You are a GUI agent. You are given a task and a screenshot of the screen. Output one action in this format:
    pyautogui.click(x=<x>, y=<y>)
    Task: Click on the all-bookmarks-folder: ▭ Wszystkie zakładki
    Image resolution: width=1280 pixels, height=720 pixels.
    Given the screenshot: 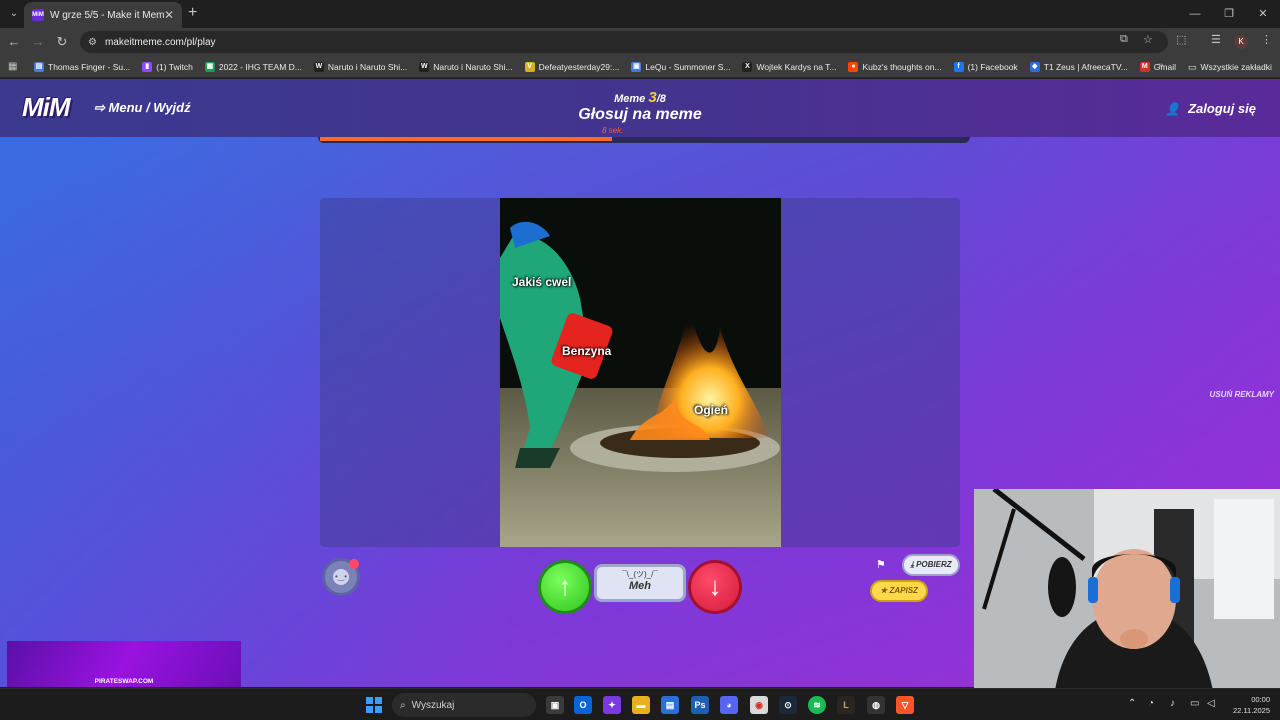 What is the action you would take?
    pyautogui.click(x=1230, y=67)
    